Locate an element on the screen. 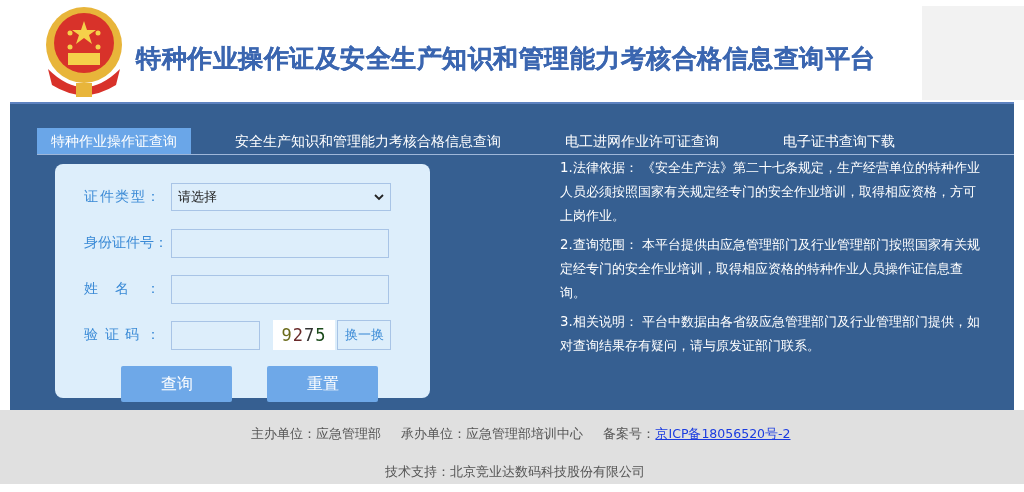 This screenshot has width=1024, height=492. tab: 电子证书查询下载 is located at coordinates (839, 141).